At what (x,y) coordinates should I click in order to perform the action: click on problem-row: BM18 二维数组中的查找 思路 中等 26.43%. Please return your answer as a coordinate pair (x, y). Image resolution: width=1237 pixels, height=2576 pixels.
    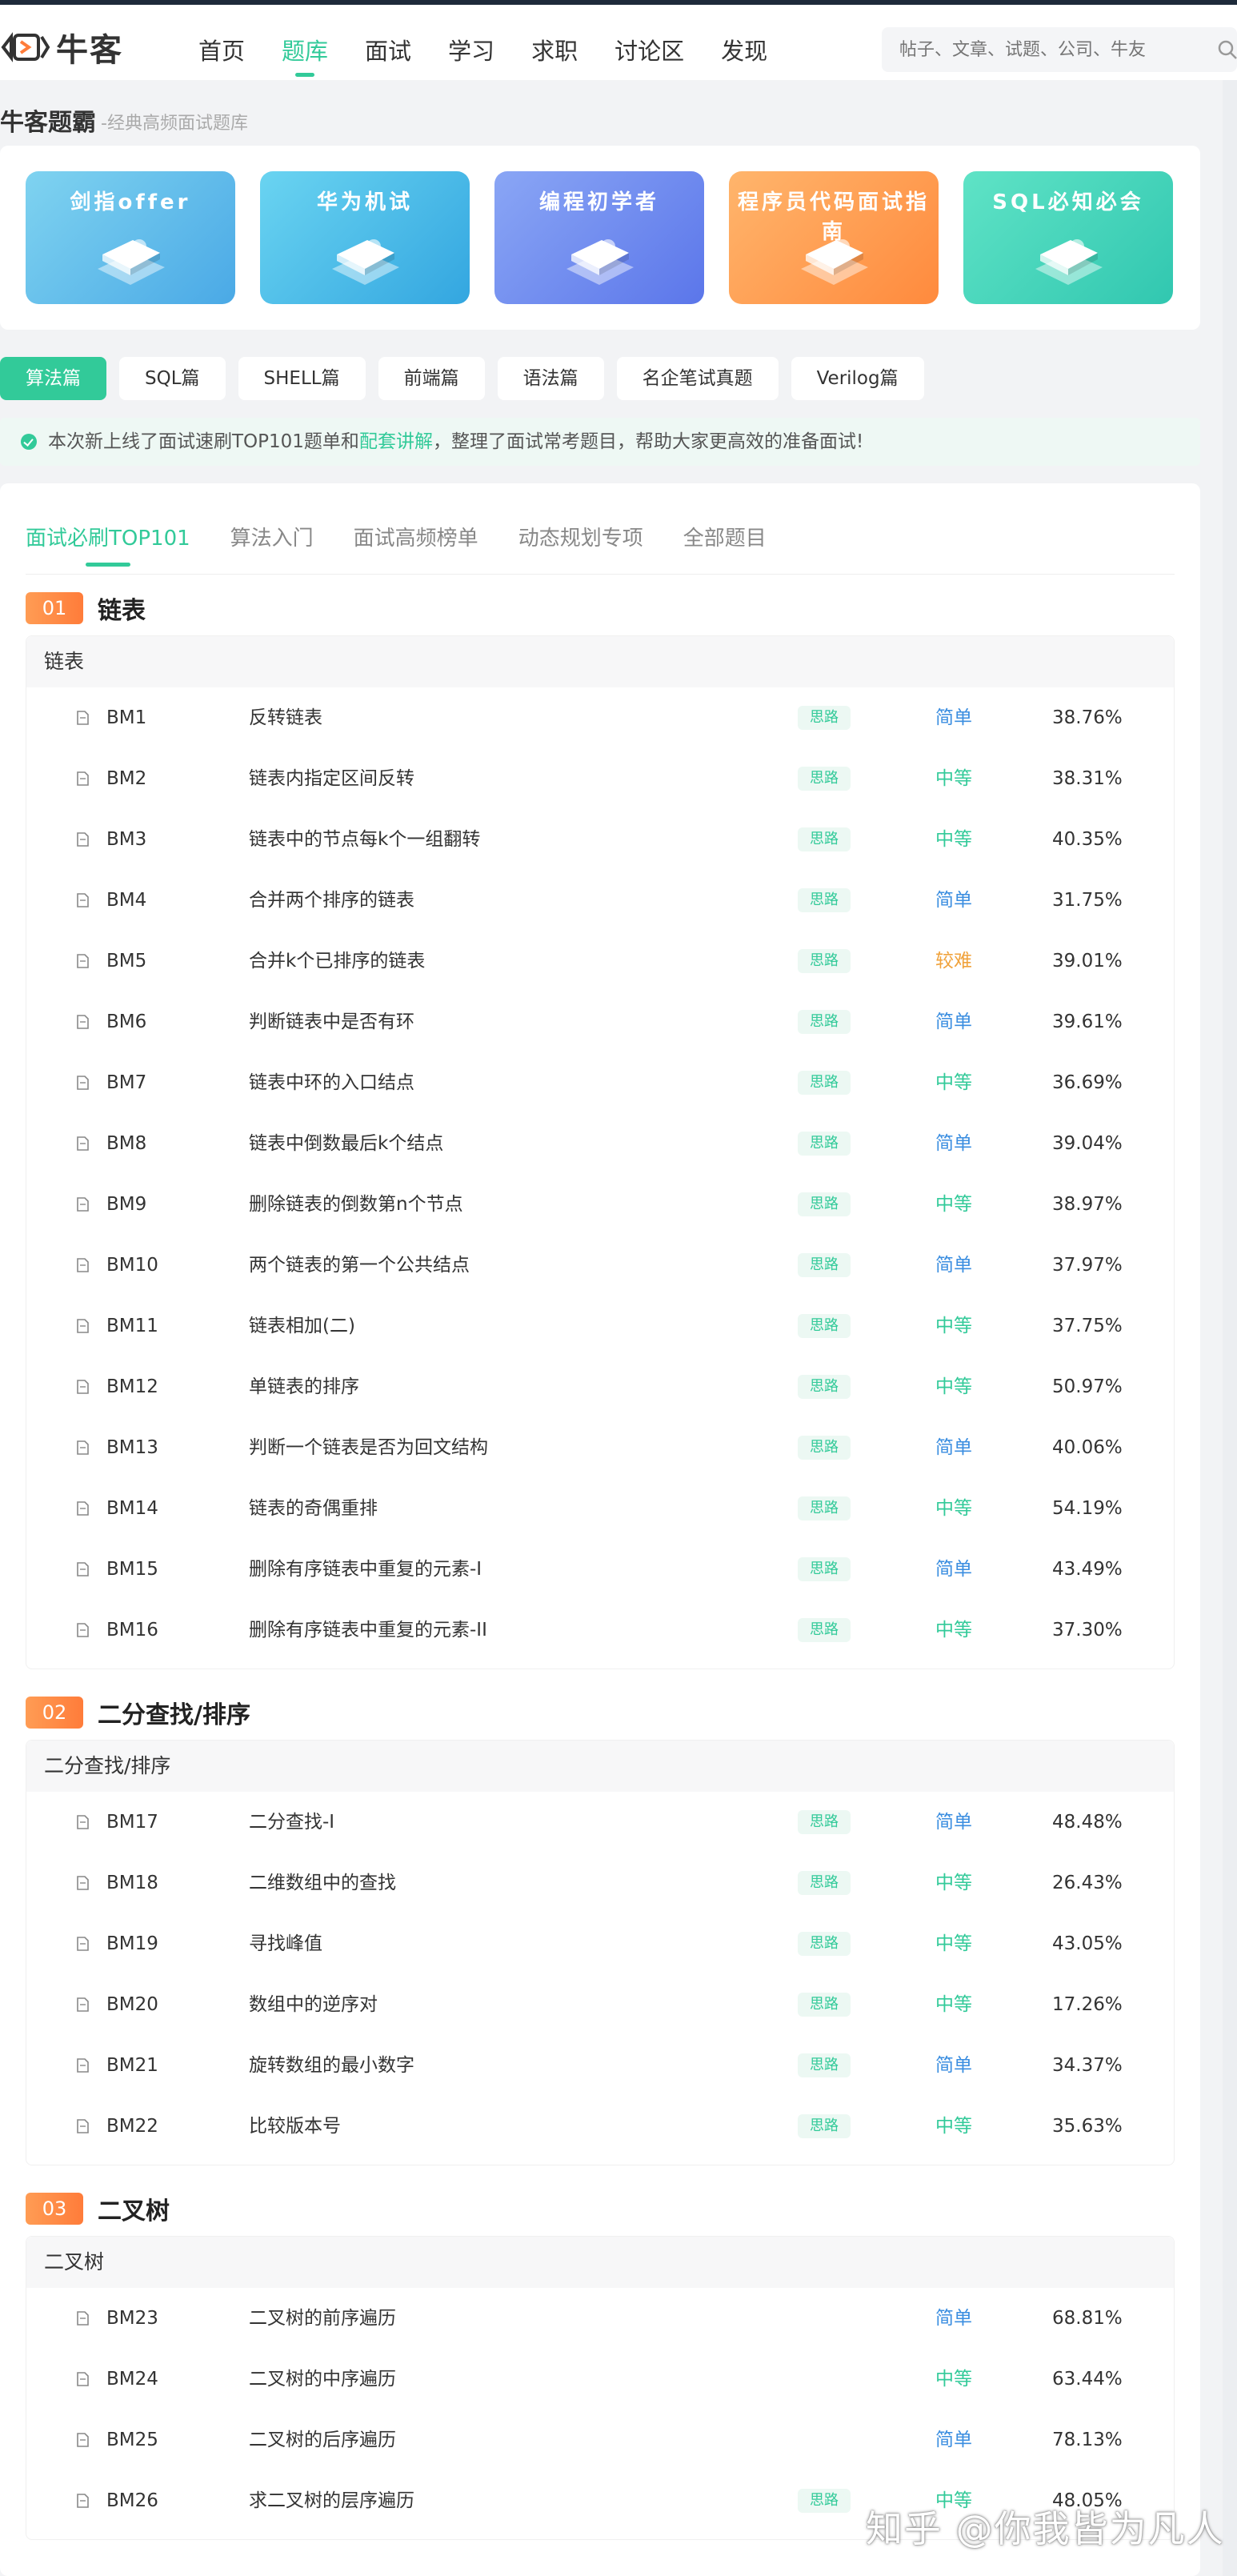
    Looking at the image, I should click on (600, 1883).